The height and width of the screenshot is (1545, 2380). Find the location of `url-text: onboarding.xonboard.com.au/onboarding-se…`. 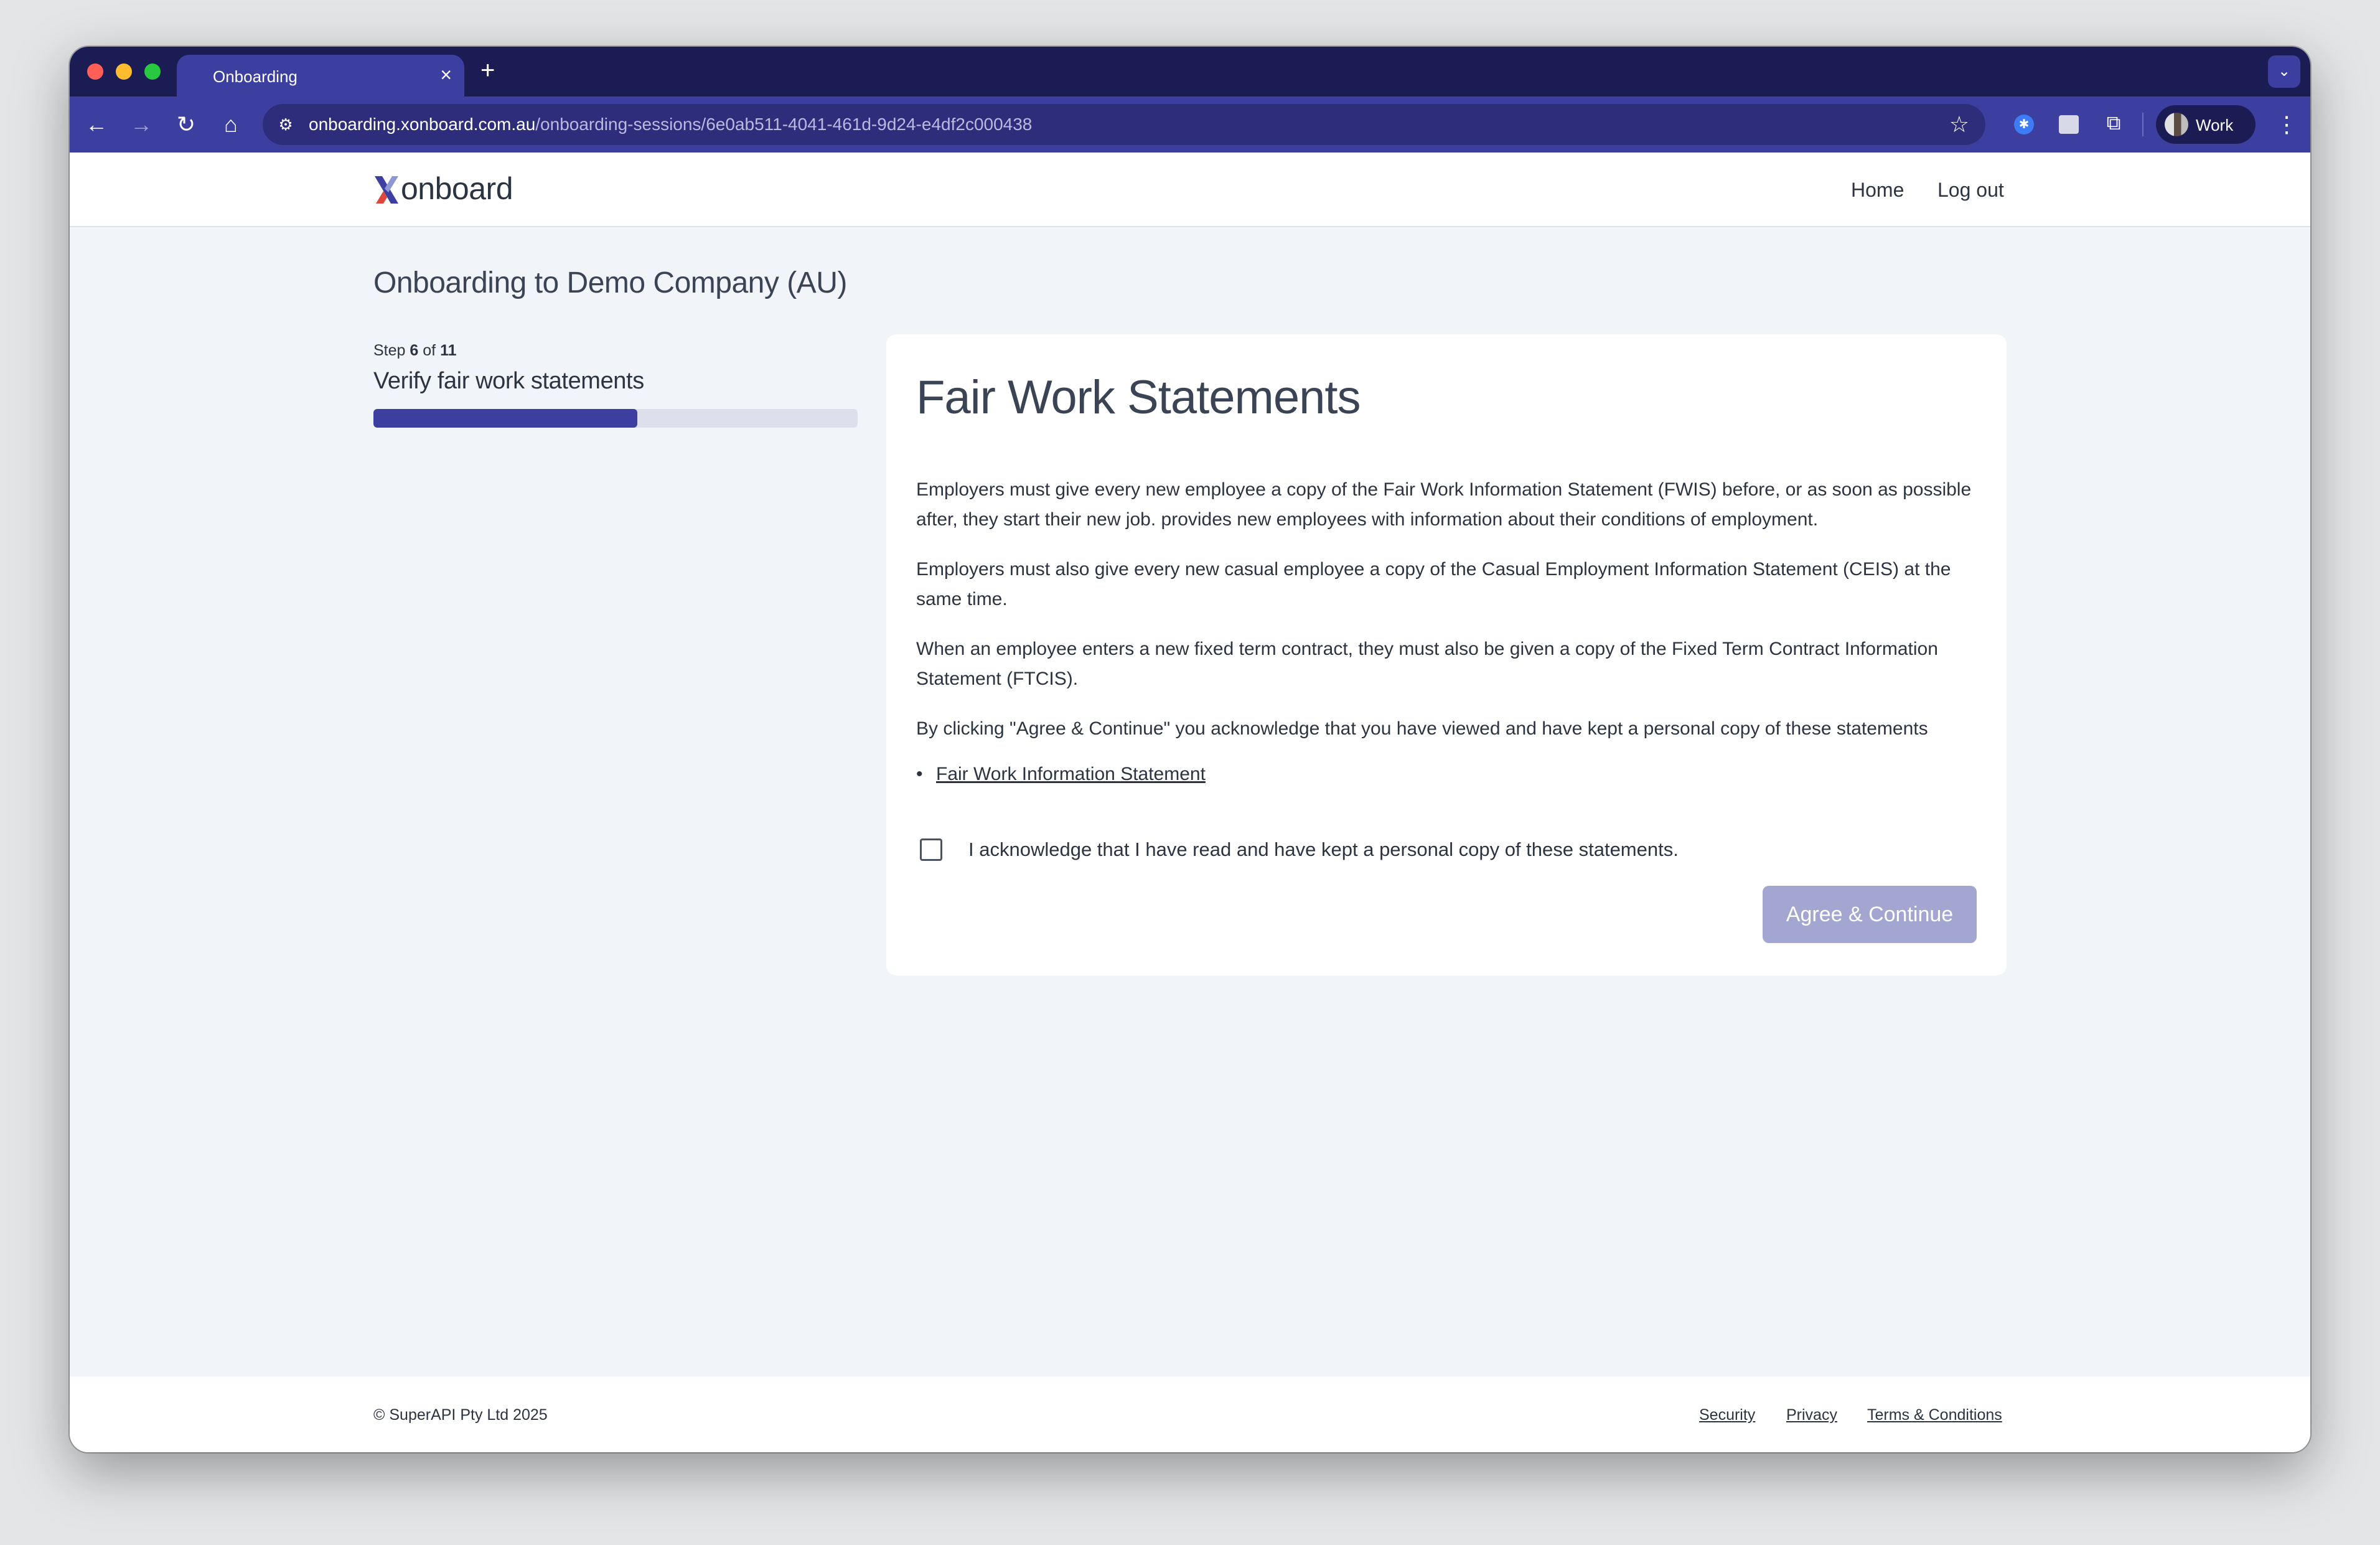

url-text: onboarding.xonboard.com.au/onboarding-se… is located at coordinates (671, 125).